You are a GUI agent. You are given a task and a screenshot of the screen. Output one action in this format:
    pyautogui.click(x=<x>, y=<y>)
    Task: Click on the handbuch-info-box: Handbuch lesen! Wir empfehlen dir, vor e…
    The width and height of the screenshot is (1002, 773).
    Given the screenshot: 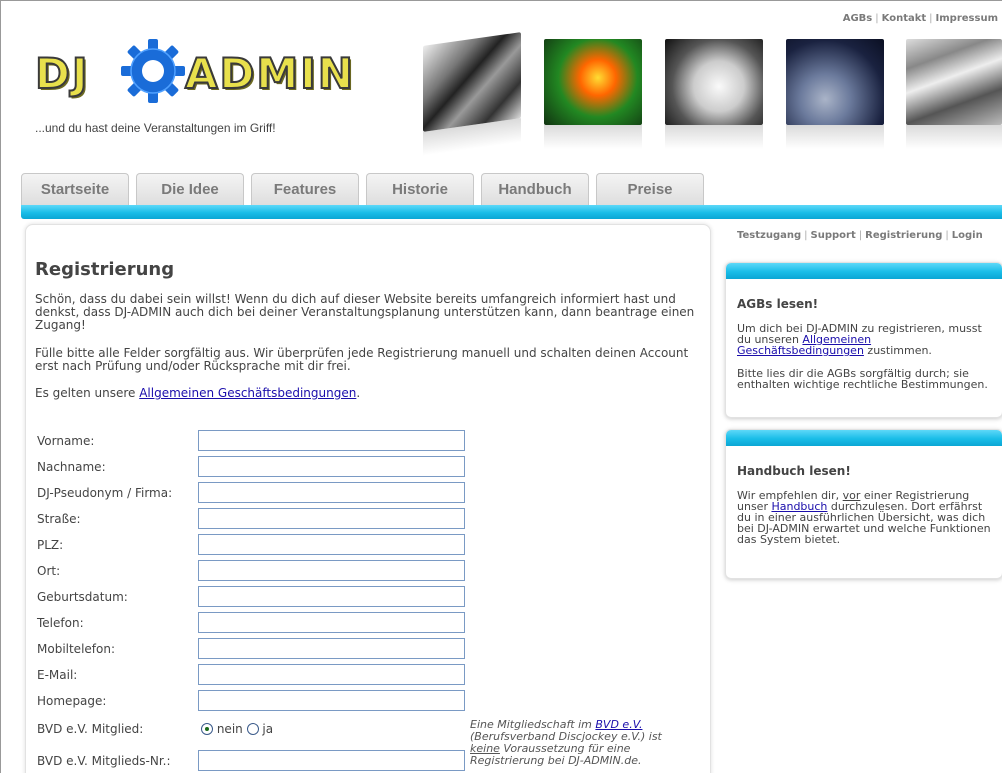 What is the action you would take?
    pyautogui.click(x=863, y=504)
    